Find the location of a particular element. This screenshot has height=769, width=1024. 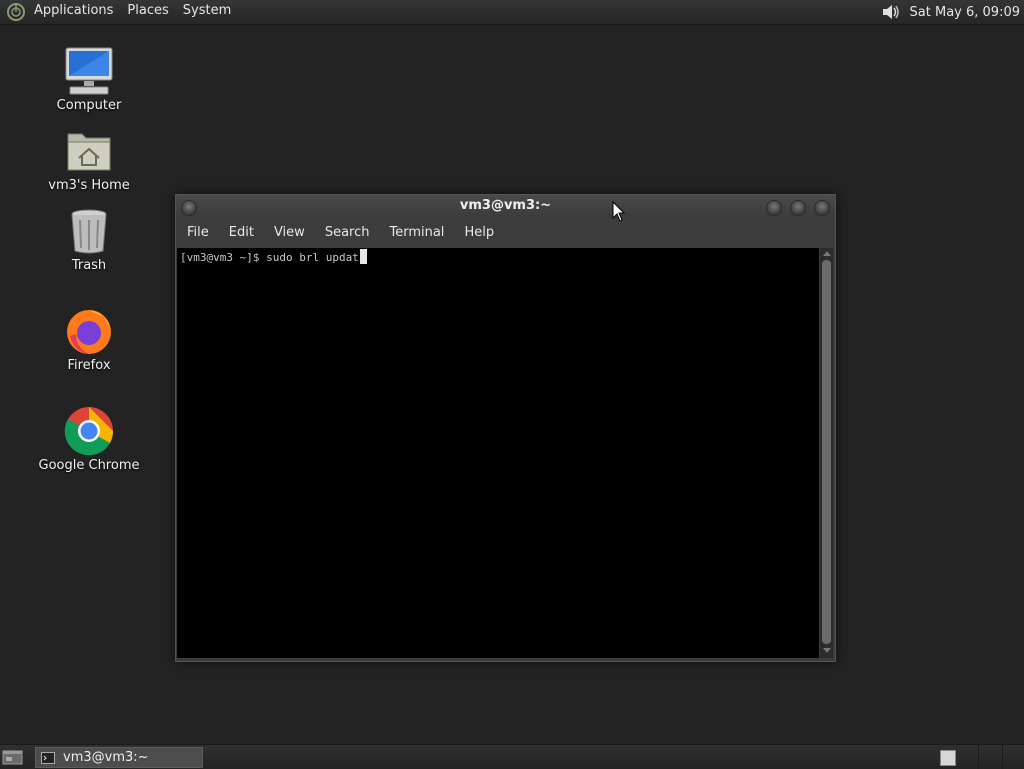

menu-help: Help is located at coordinates (479, 233).